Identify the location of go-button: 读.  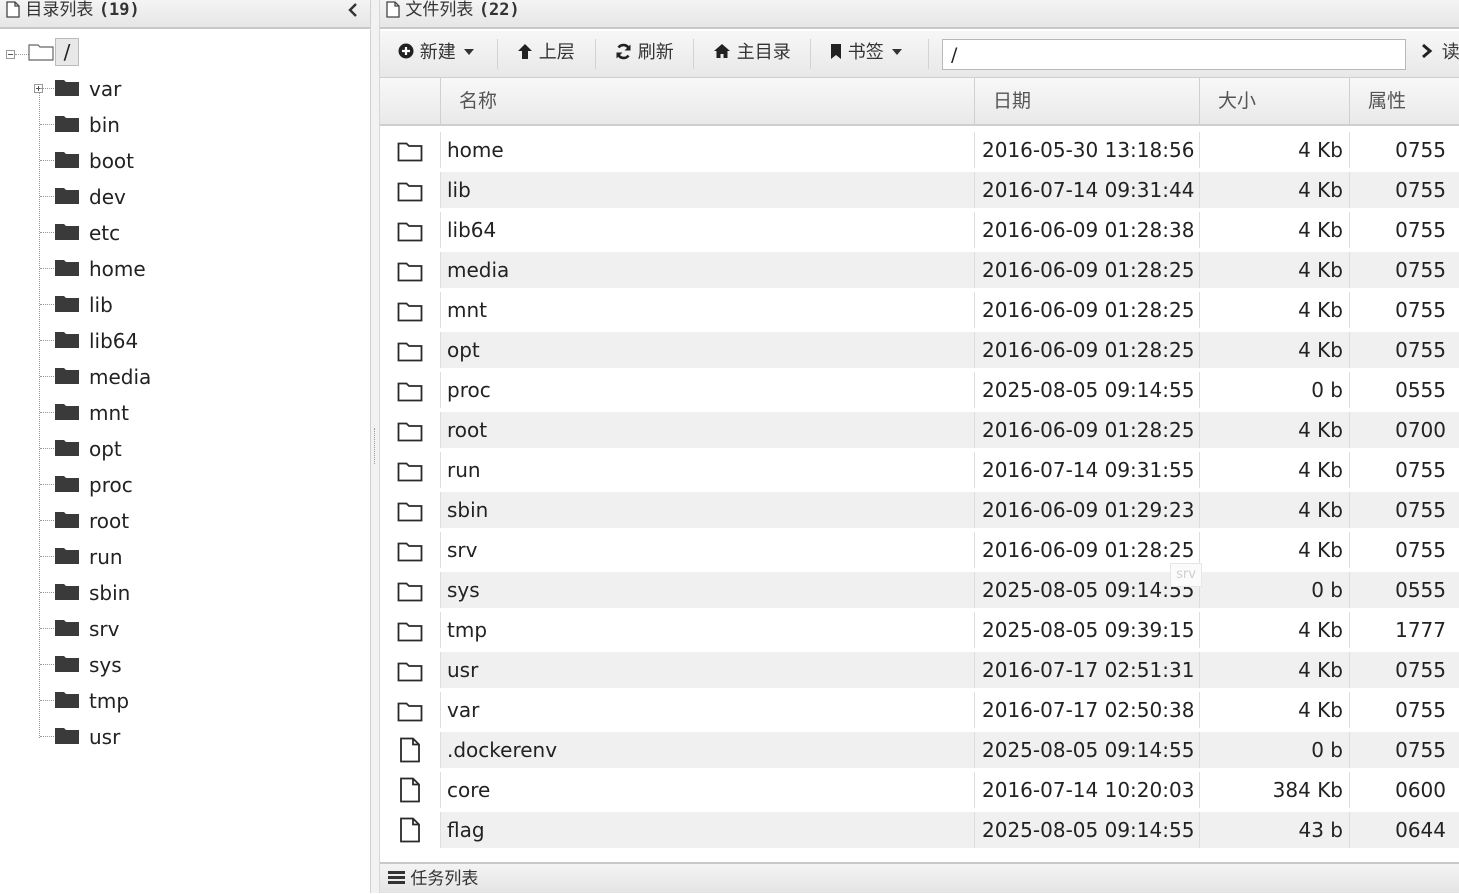
(1439, 54).